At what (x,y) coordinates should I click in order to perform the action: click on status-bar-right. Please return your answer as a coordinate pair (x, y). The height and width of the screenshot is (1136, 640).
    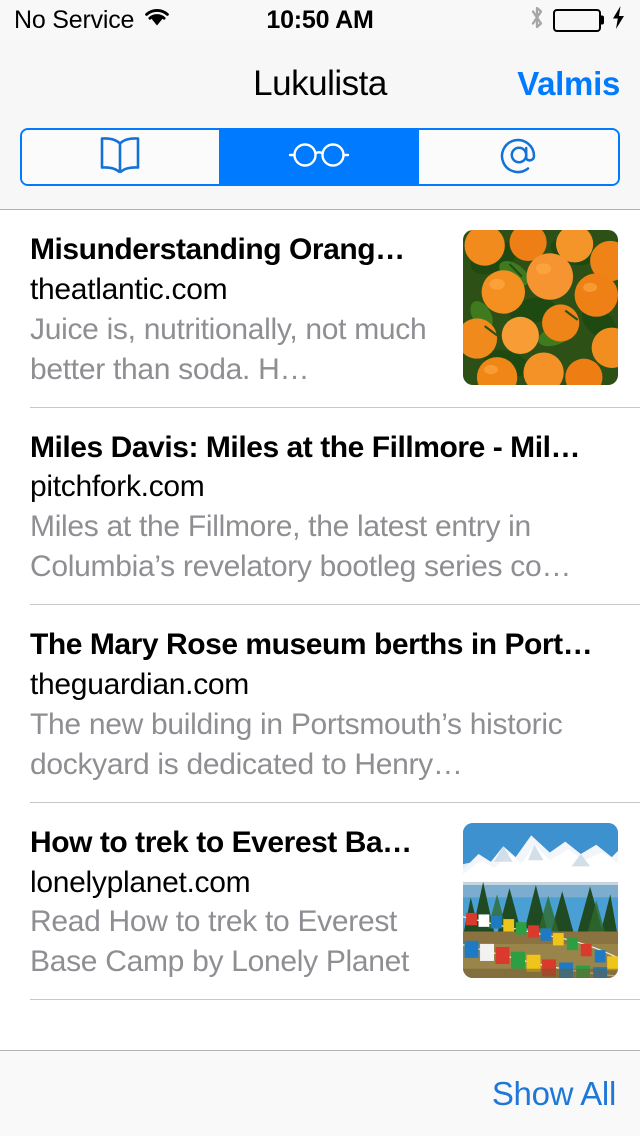
    Looking at the image, I should click on (577, 20).